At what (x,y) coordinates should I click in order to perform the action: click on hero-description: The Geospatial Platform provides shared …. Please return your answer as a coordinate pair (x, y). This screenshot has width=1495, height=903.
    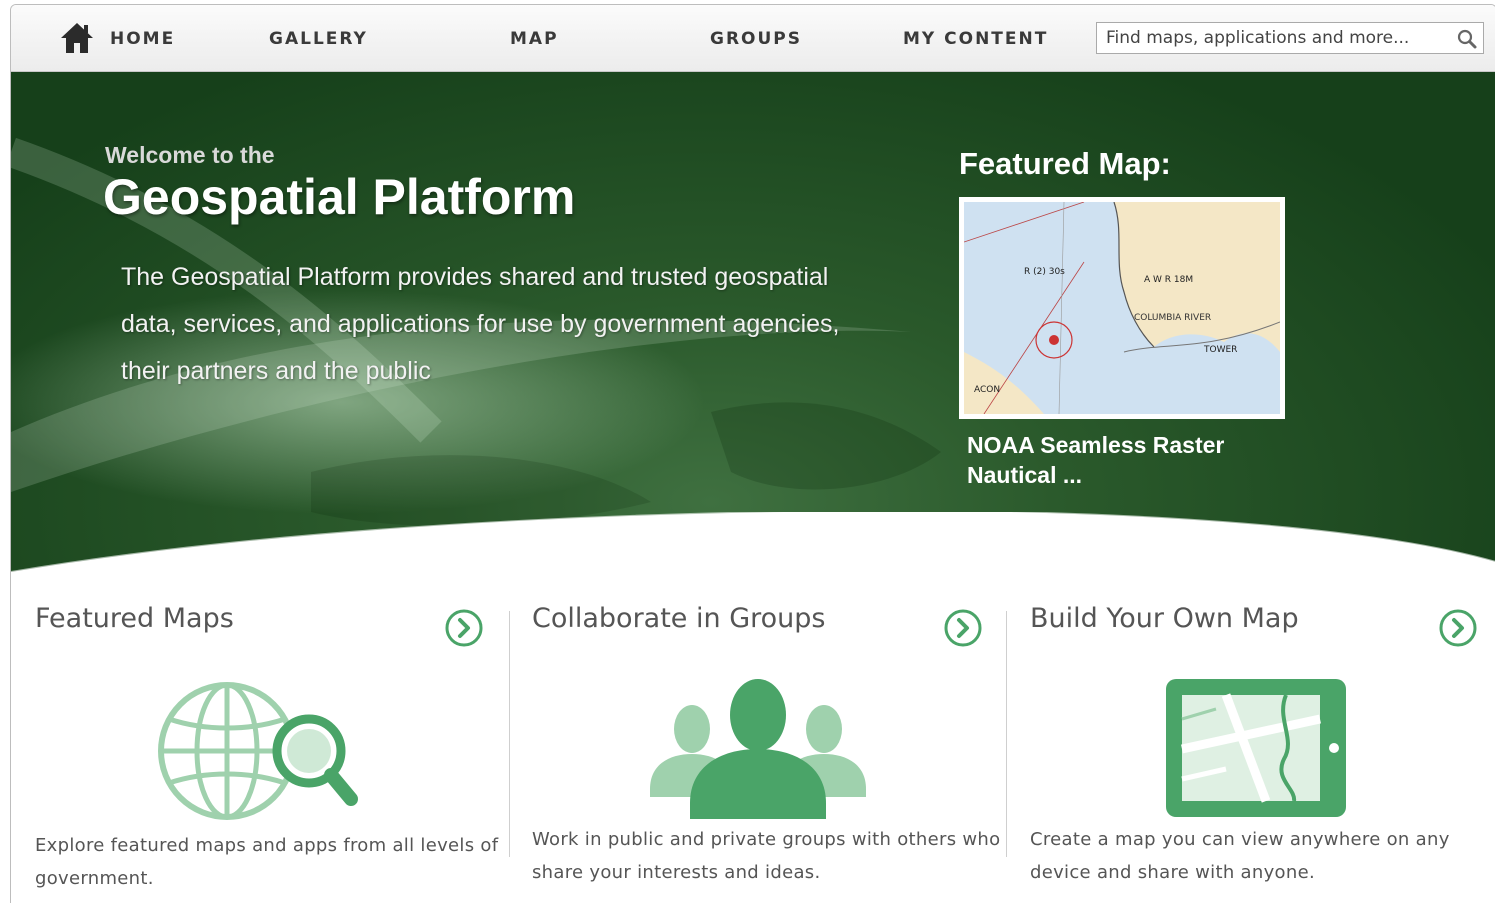
    Looking at the image, I should click on (480, 324).